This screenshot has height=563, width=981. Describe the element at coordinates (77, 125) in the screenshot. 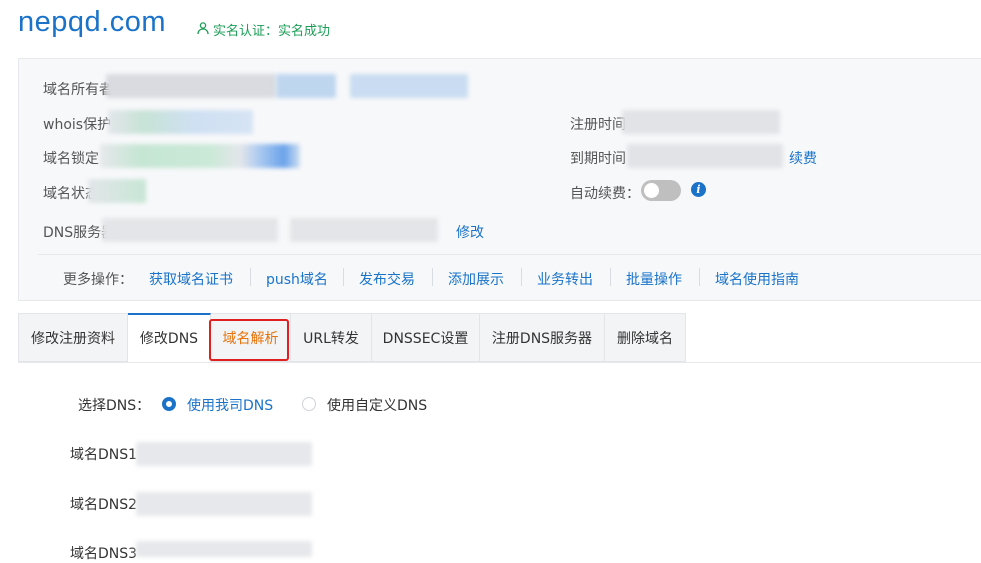

I see `whois-label: whois保护` at that location.